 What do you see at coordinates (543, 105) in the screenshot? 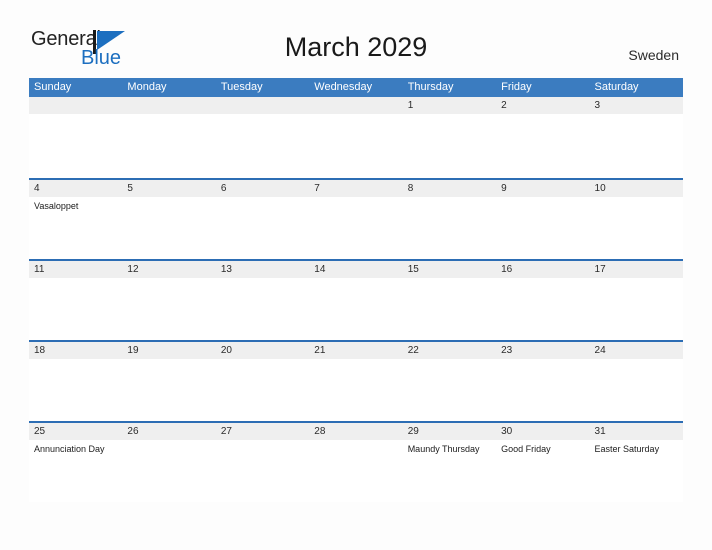
I see `calendar-day-number: 2` at bounding box center [543, 105].